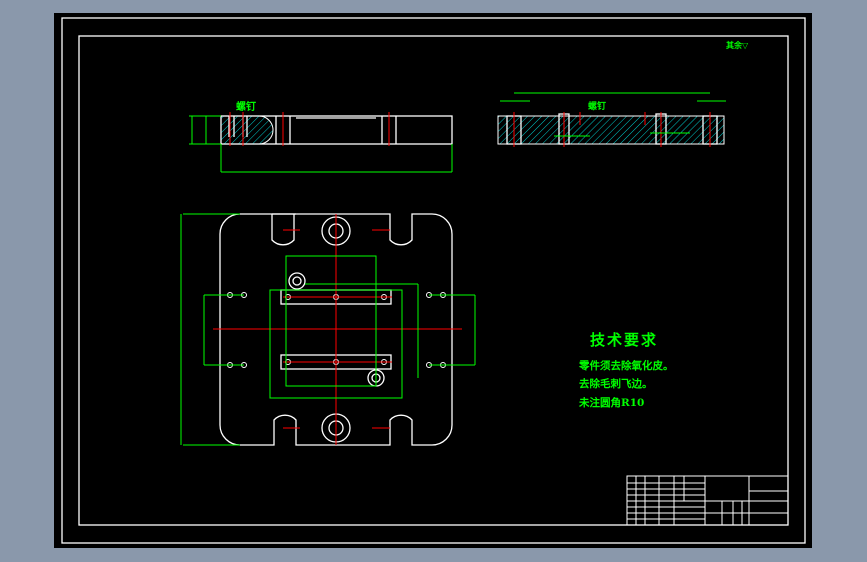 Image resolution: width=867 pixels, height=562 pixels. Describe the element at coordinates (597, 107) in the screenshot. I see `section-label-right: 螺钉` at that location.